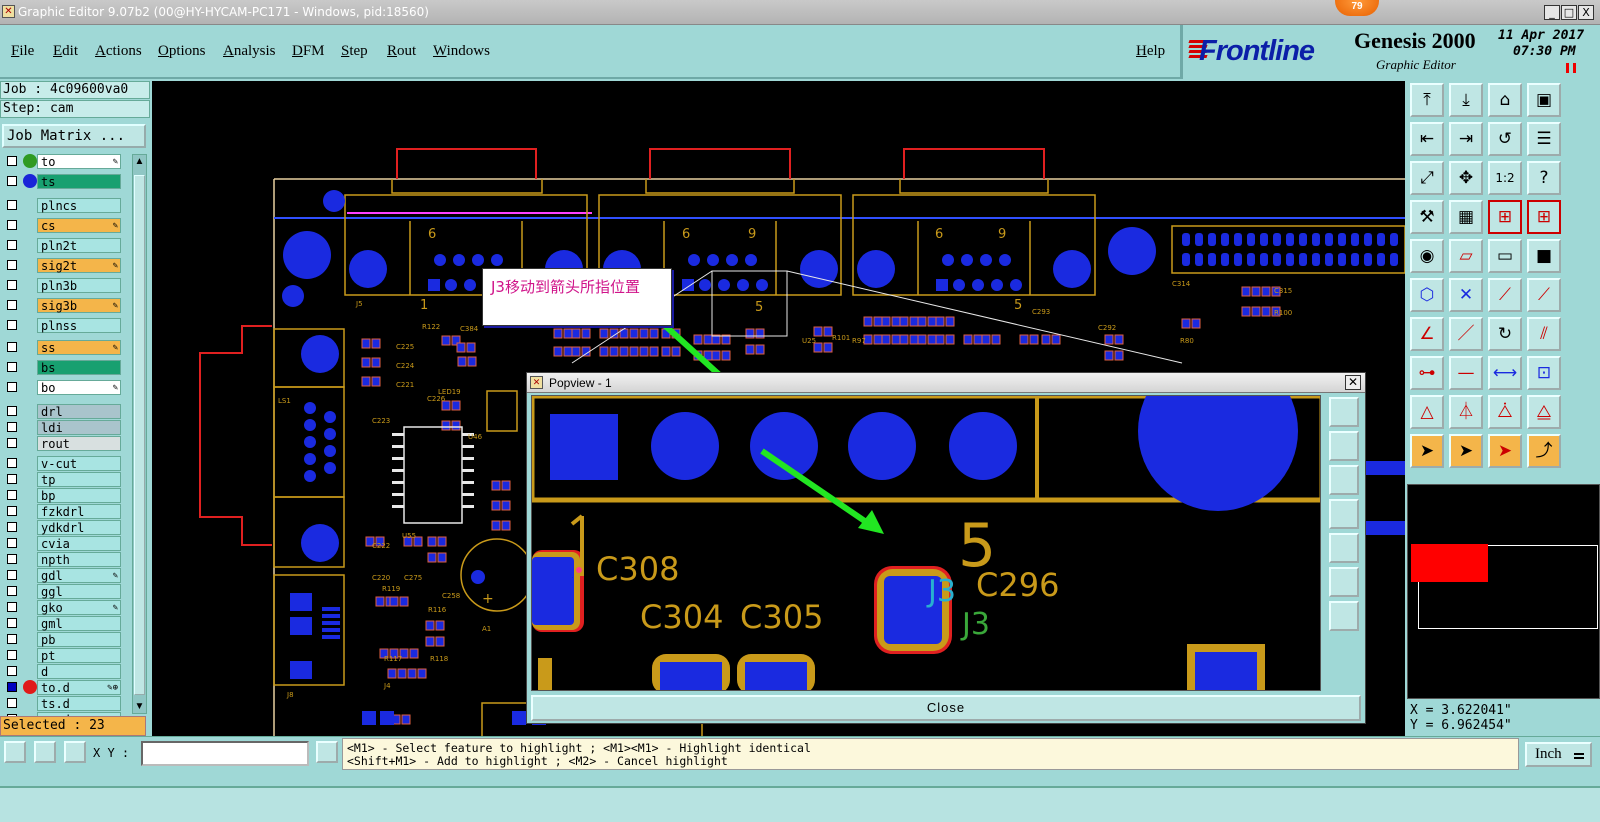  I want to click on layer-name: sig2t ✎, so click(79, 265).